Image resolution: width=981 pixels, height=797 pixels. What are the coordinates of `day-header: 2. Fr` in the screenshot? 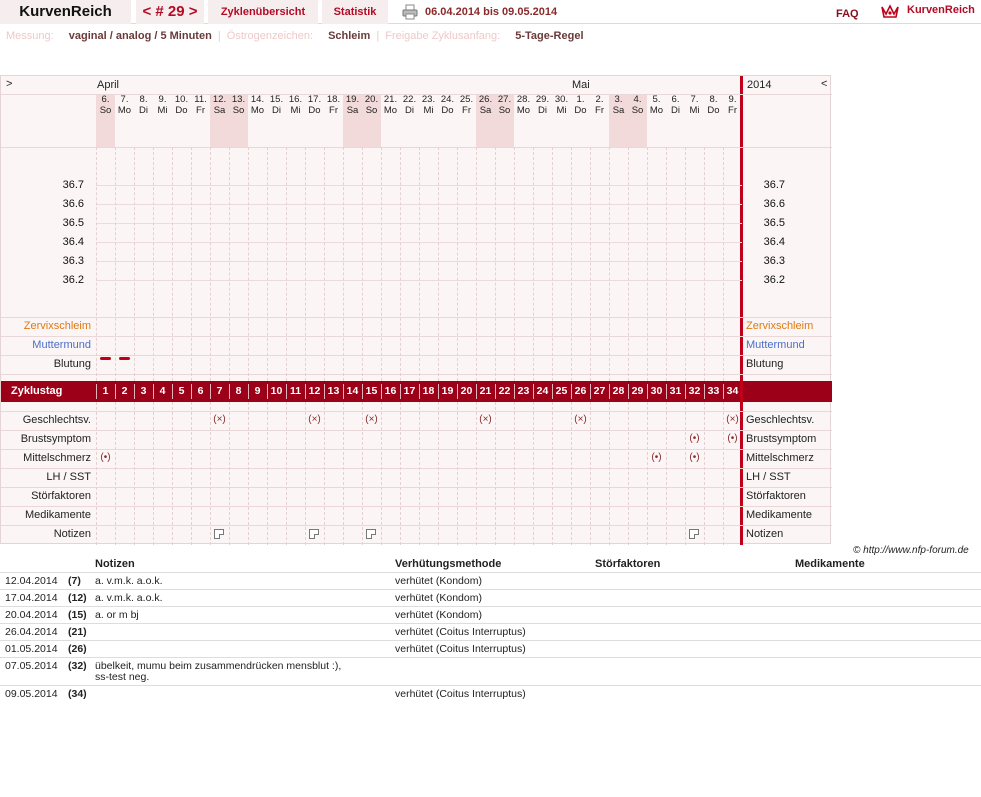 It's located at (599, 120).